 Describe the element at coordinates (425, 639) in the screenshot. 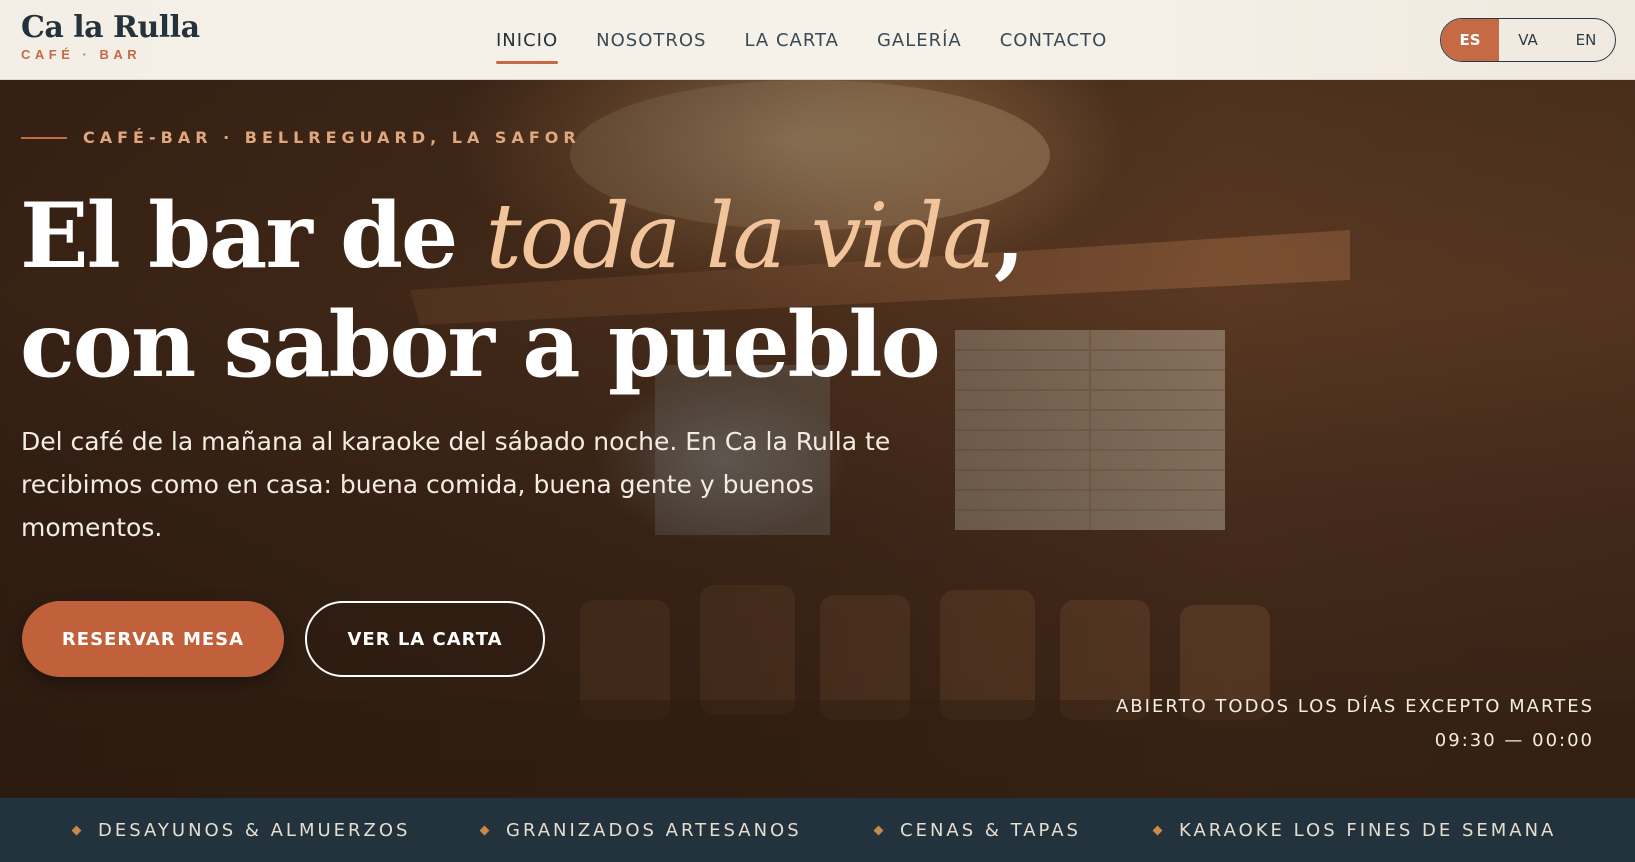

I see `view-menu-button: VER LA CARTA` at that location.